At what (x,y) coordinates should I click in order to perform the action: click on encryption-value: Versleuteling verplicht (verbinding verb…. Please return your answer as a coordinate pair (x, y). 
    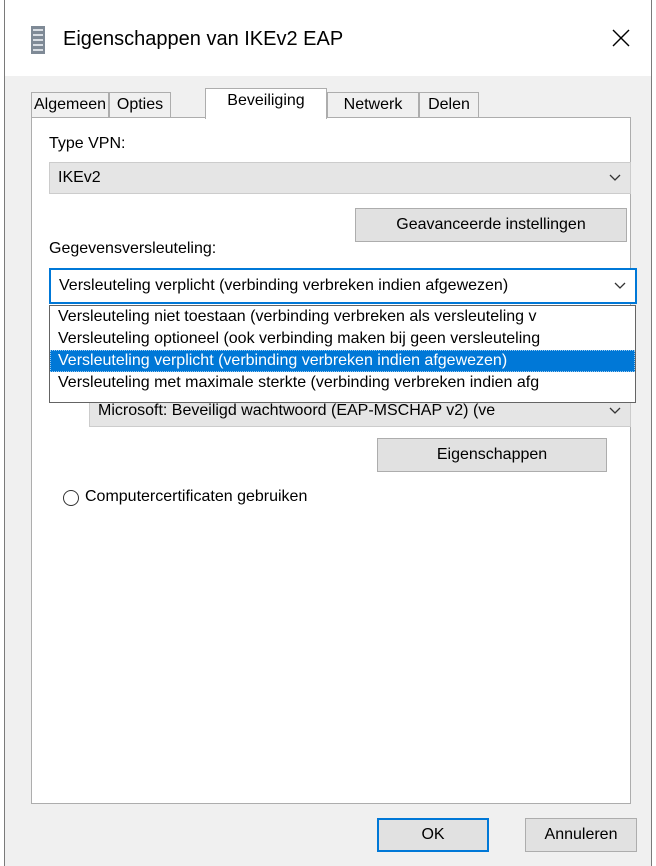
    Looking at the image, I should click on (284, 285).